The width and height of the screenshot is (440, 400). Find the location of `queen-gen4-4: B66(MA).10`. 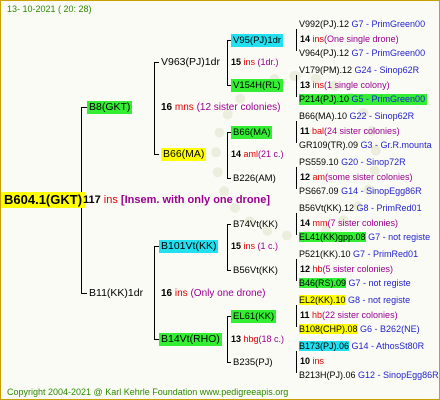

queen-gen4-4: B66(MA).10 is located at coordinates (323, 116).